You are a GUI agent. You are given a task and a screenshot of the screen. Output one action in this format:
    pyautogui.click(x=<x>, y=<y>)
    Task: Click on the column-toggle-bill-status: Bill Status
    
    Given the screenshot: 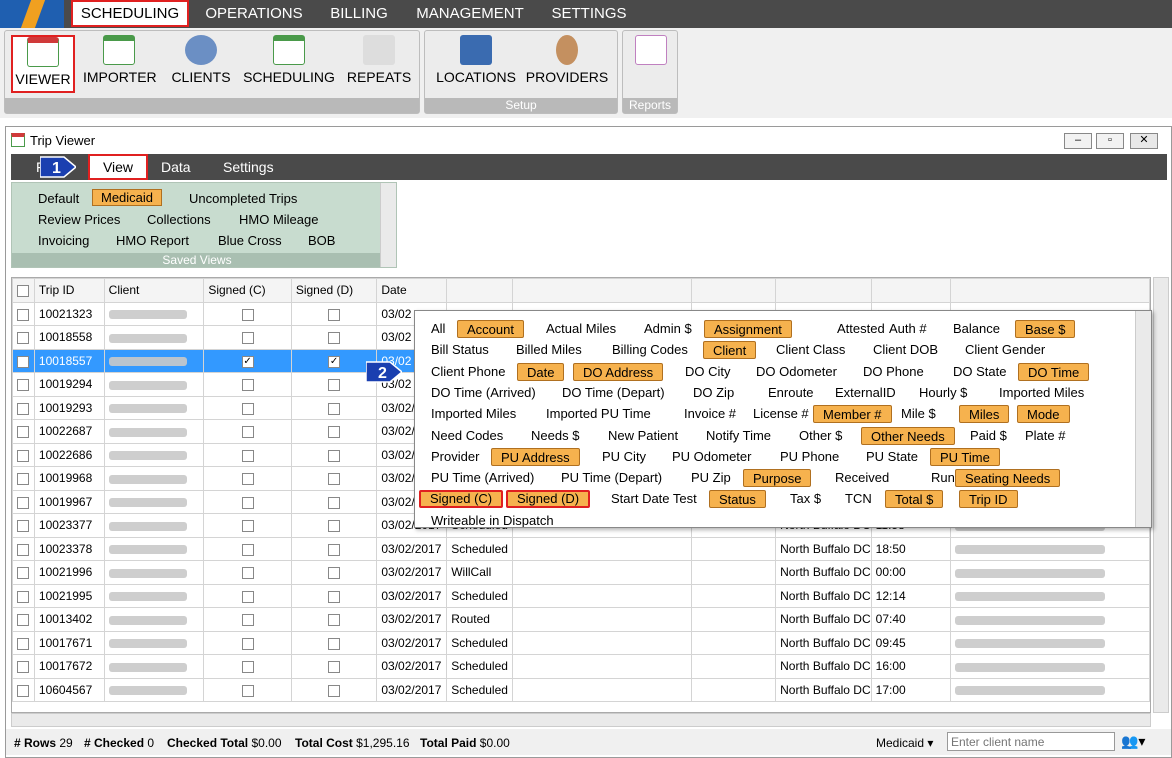 What is the action you would take?
    pyautogui.click(x=460, y=350)
    